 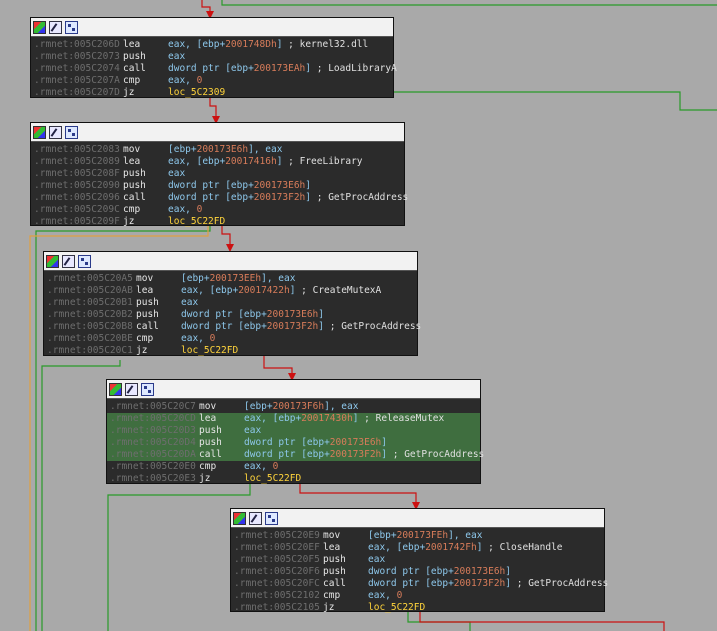 I want to click on edge-b2-b3-red, so click(x=227, y=239).